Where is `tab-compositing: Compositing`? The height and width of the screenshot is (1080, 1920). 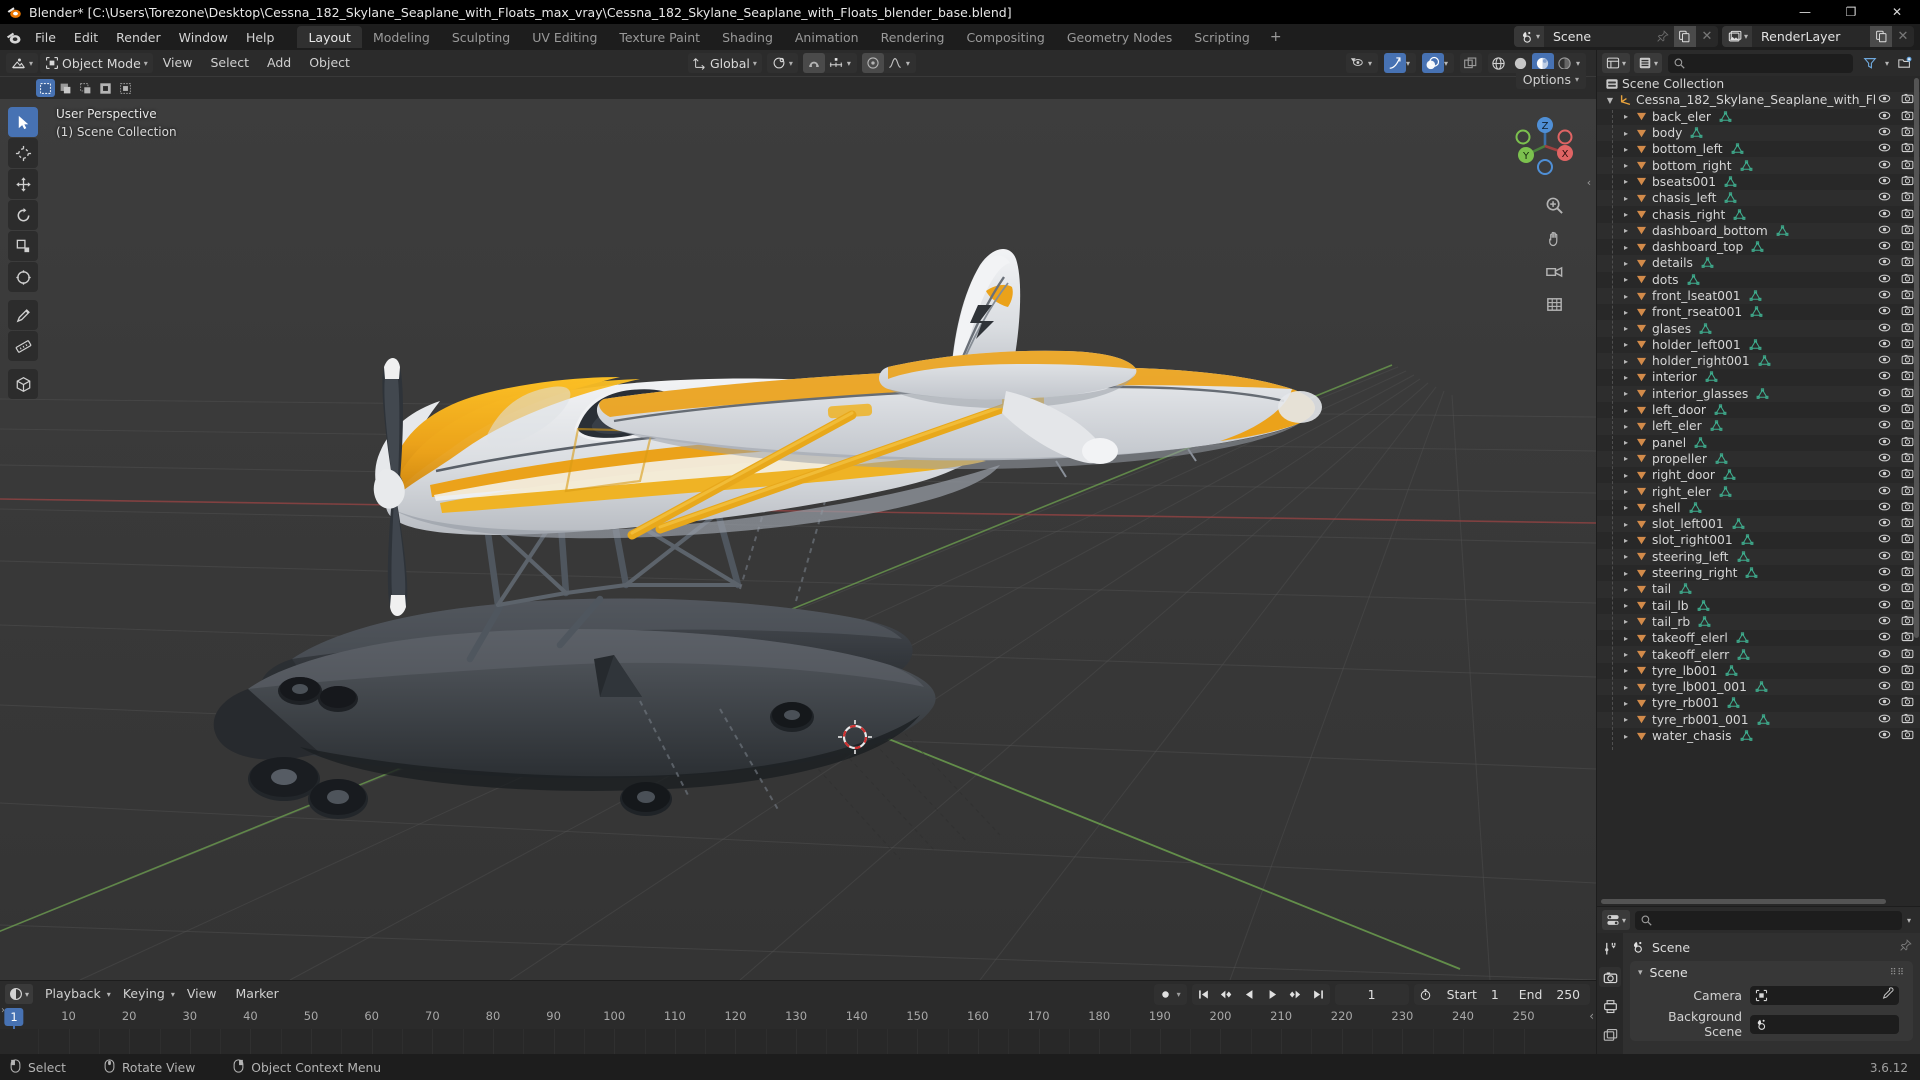 tab-compositing: Compositing is located at coordinates (1005, 37).